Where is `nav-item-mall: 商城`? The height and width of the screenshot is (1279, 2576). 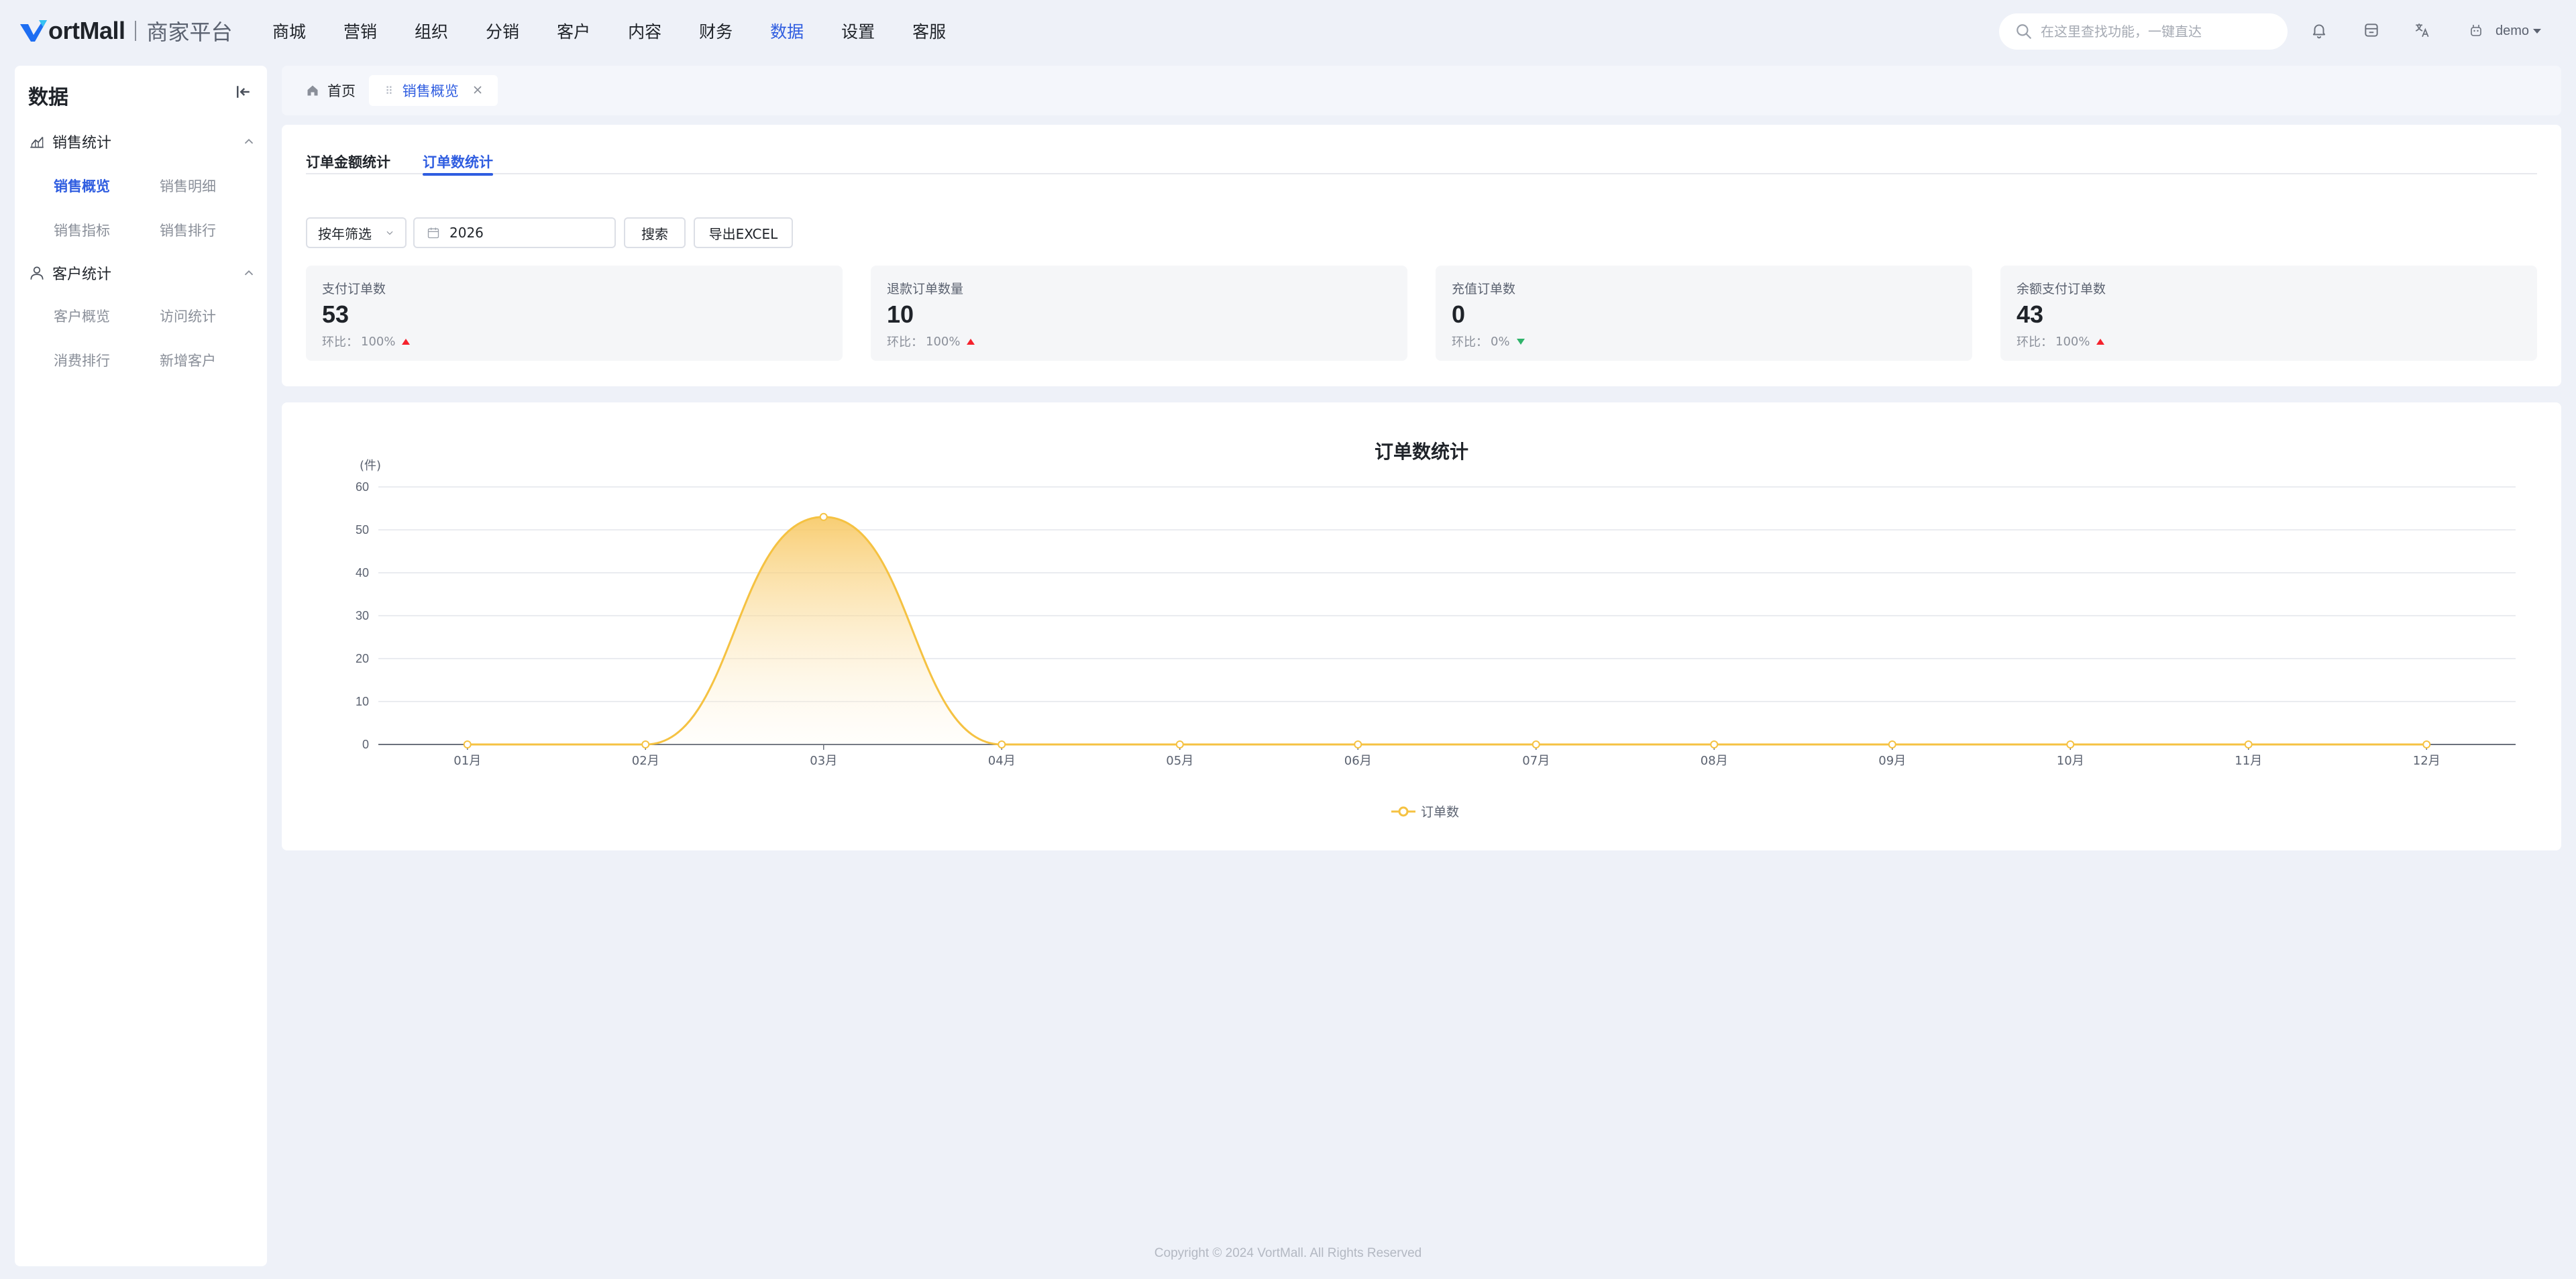 nav-item-mall: 商城 is located at coordinates (289, 31).